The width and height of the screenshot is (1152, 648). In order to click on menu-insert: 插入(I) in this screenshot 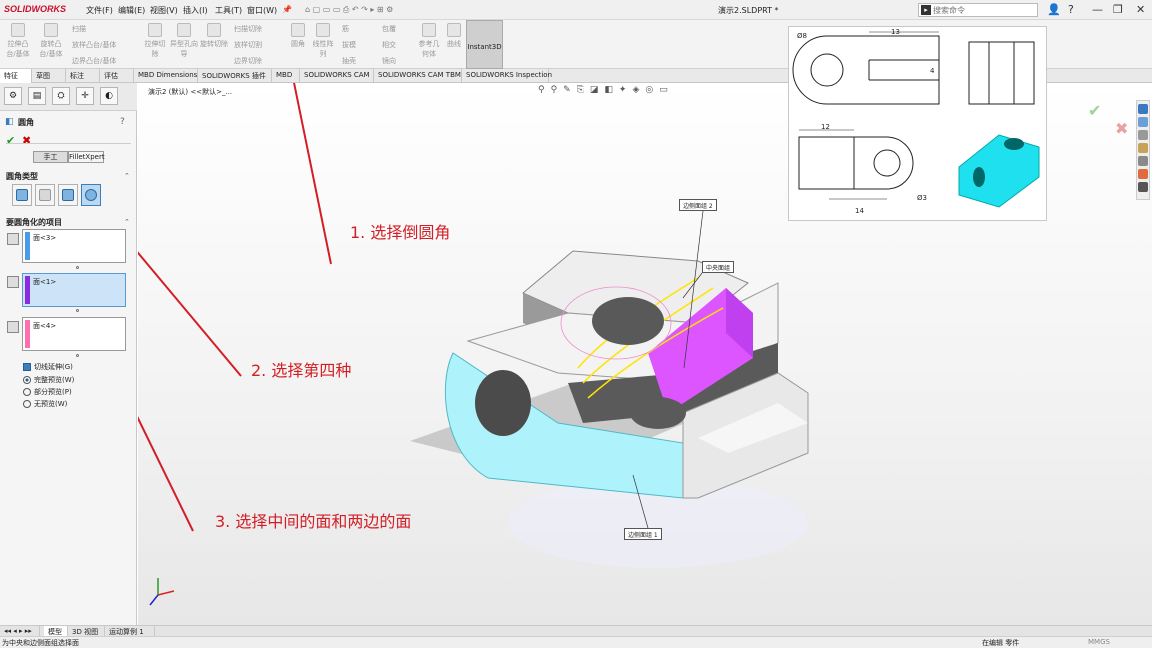, I will do `click(195, 10)`.